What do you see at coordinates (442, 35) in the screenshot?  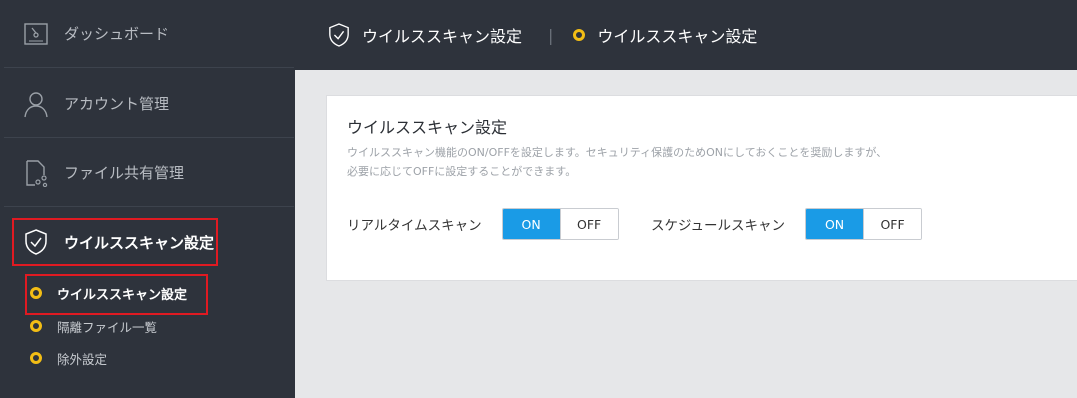 I see `breadcrumb-section: ウイルススキャン設定` at bounding box center [442, 35].